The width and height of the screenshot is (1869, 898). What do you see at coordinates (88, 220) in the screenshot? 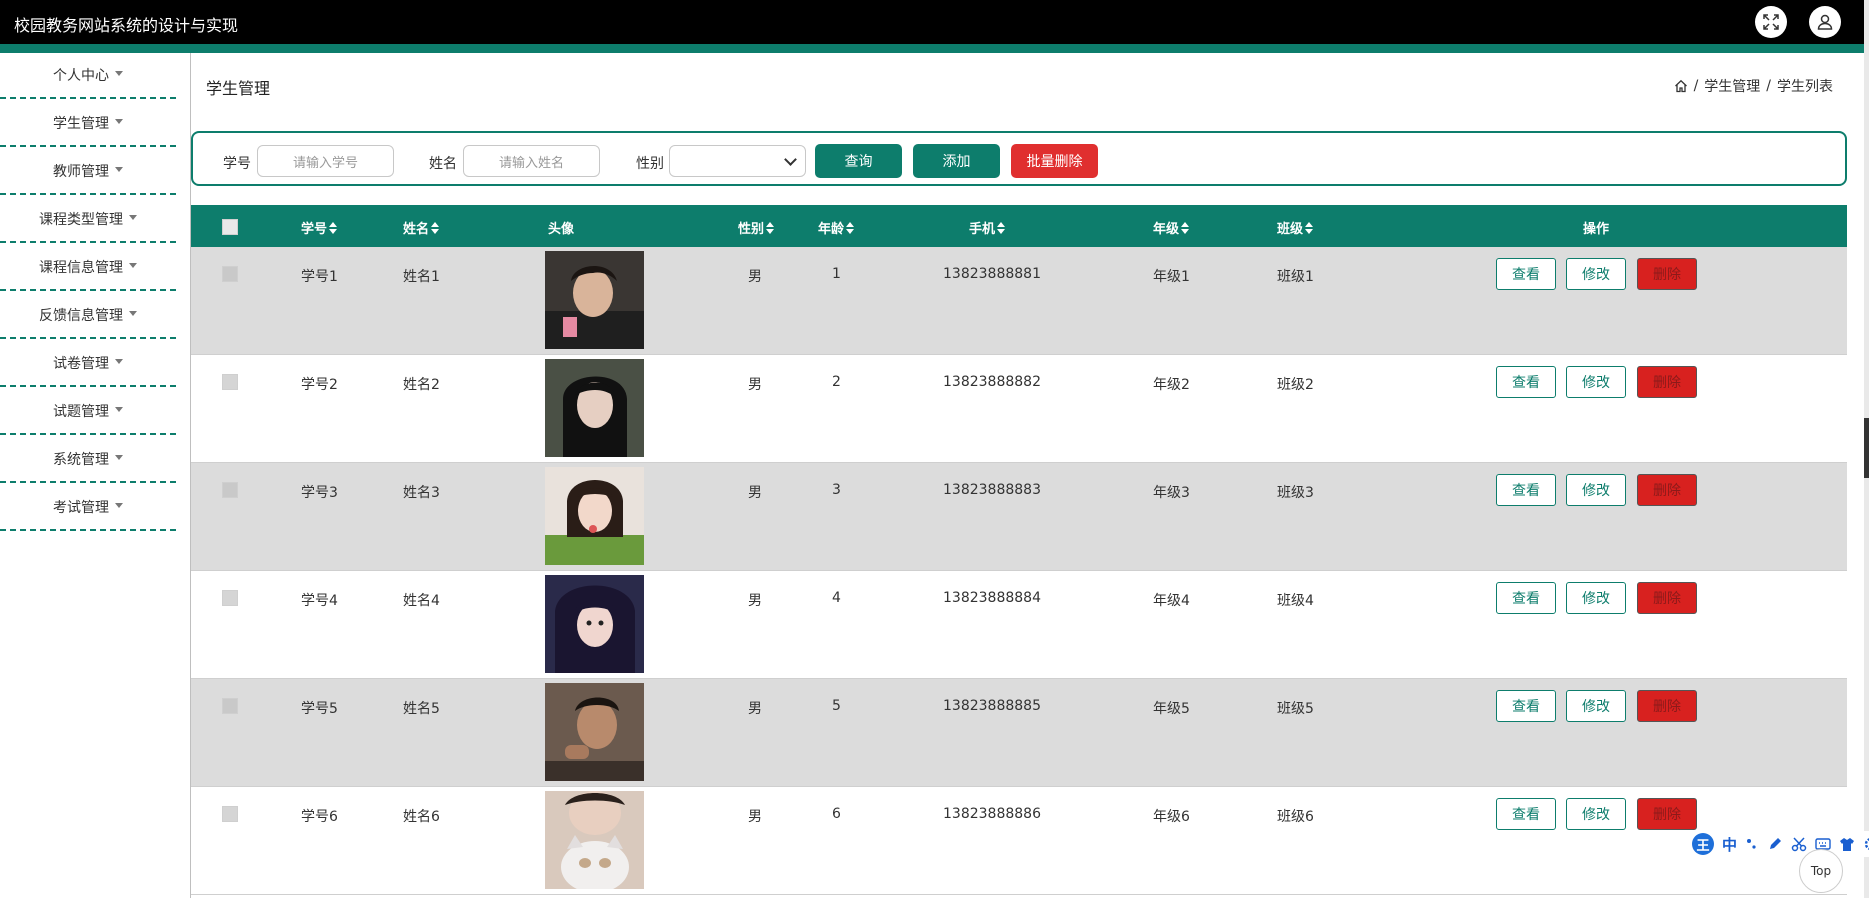
I see `sidebar-item-course-type-management: 课程类型管理` at bounding box center [88, 220].